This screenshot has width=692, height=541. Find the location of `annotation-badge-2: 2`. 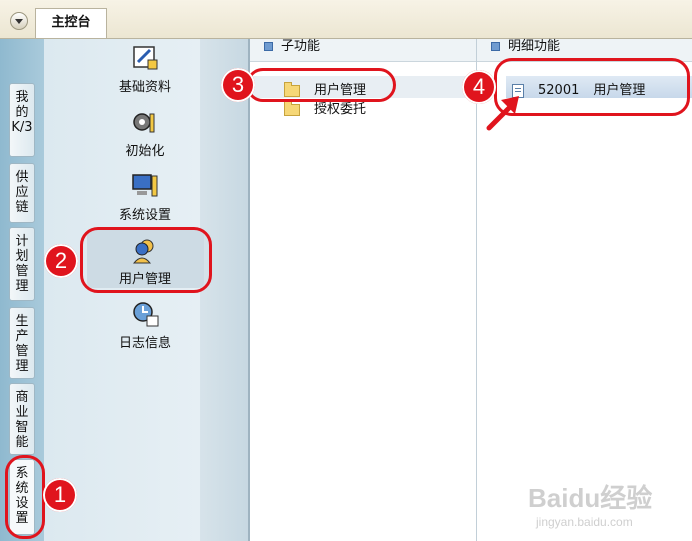

annotation-badge-2: 2 is located at coordinates (61, 261).